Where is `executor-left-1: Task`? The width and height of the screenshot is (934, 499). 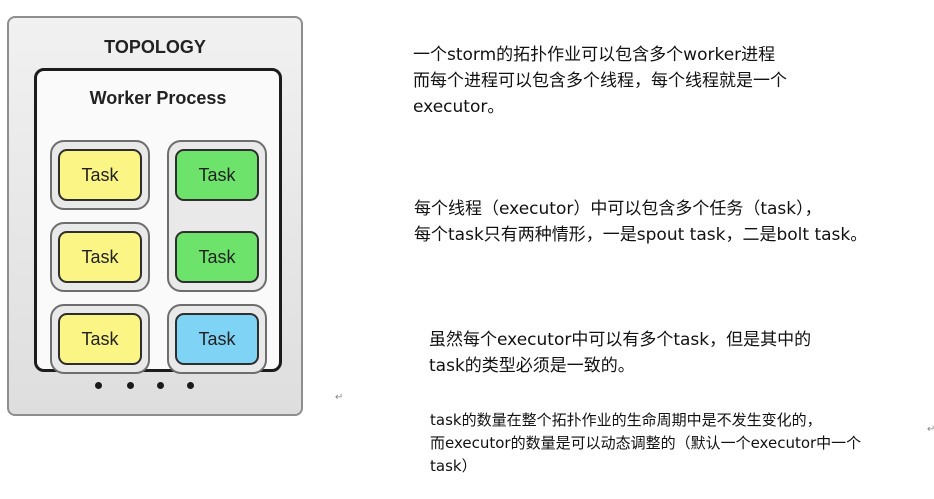 executor-left-1: Task is located at coordinates (100, 175).